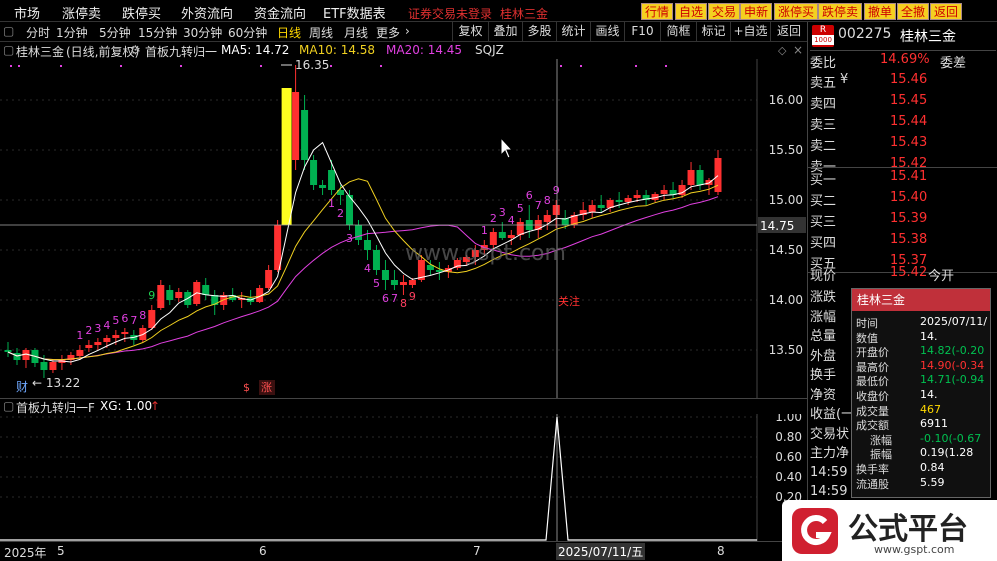 The height and width of the screenshot is (561, 997). What do you see at coordinates (721, 551) in the screenshot?
I see `date-axis-aug: 8` at bounding box center [721, 551].